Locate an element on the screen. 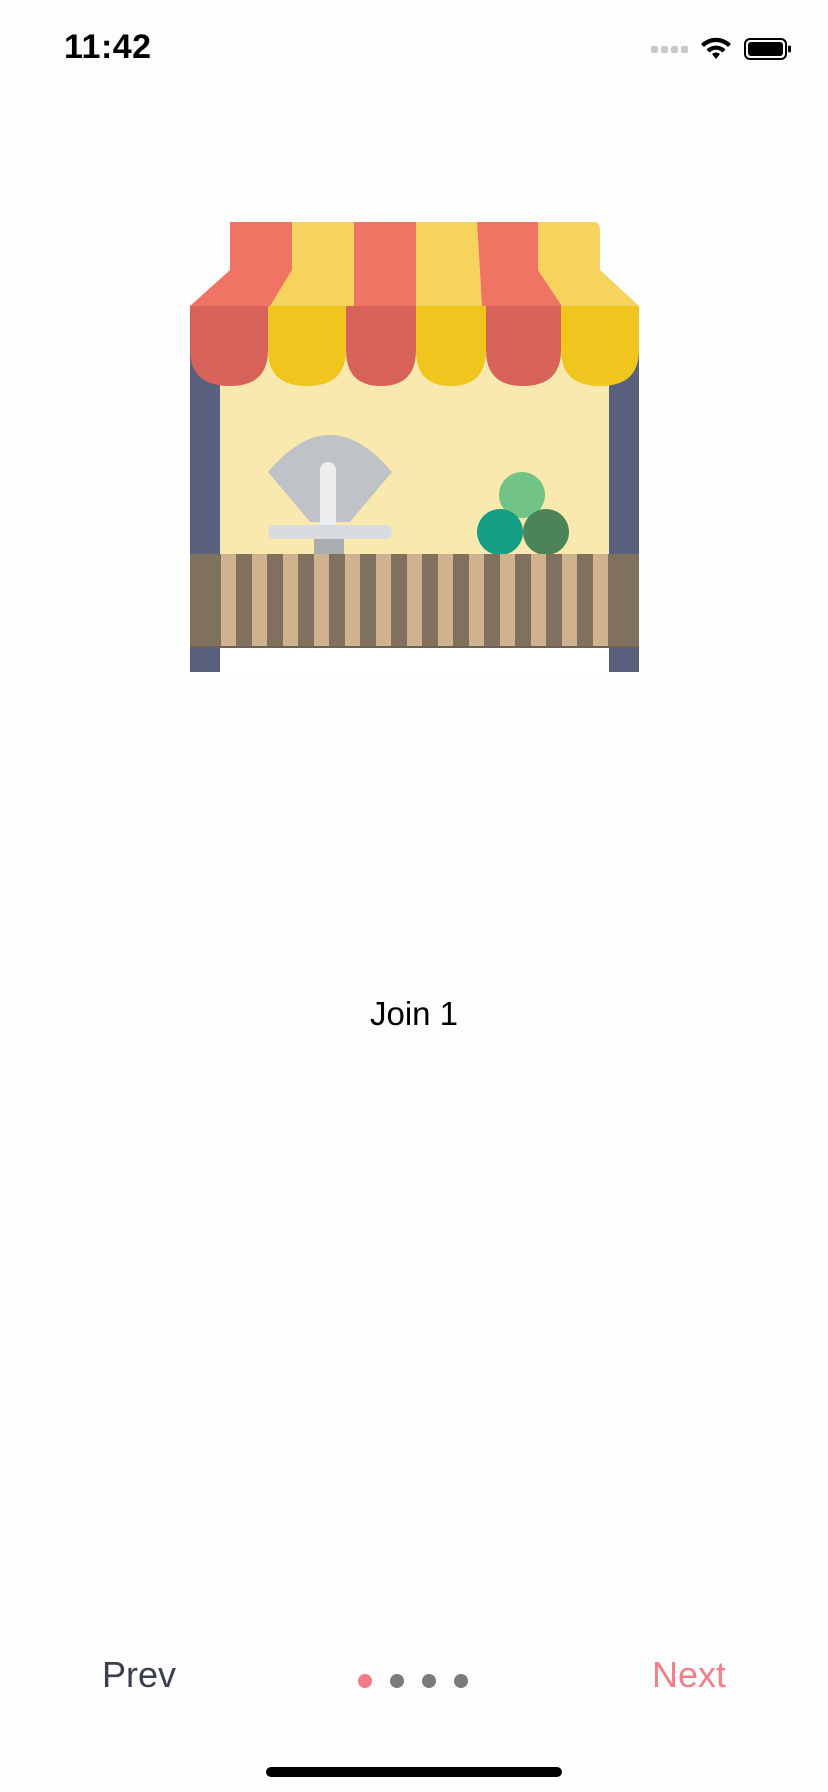 The image size is (828, 1792). home-indicator is located at coordinates (414, 1772).